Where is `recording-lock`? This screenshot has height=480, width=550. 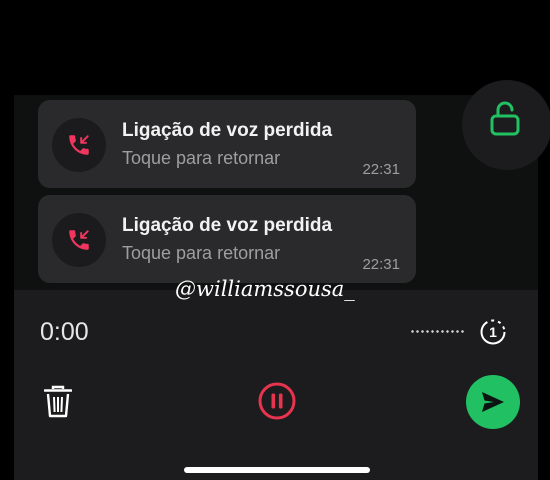
recording-lock is located at coordinates (506, 125).